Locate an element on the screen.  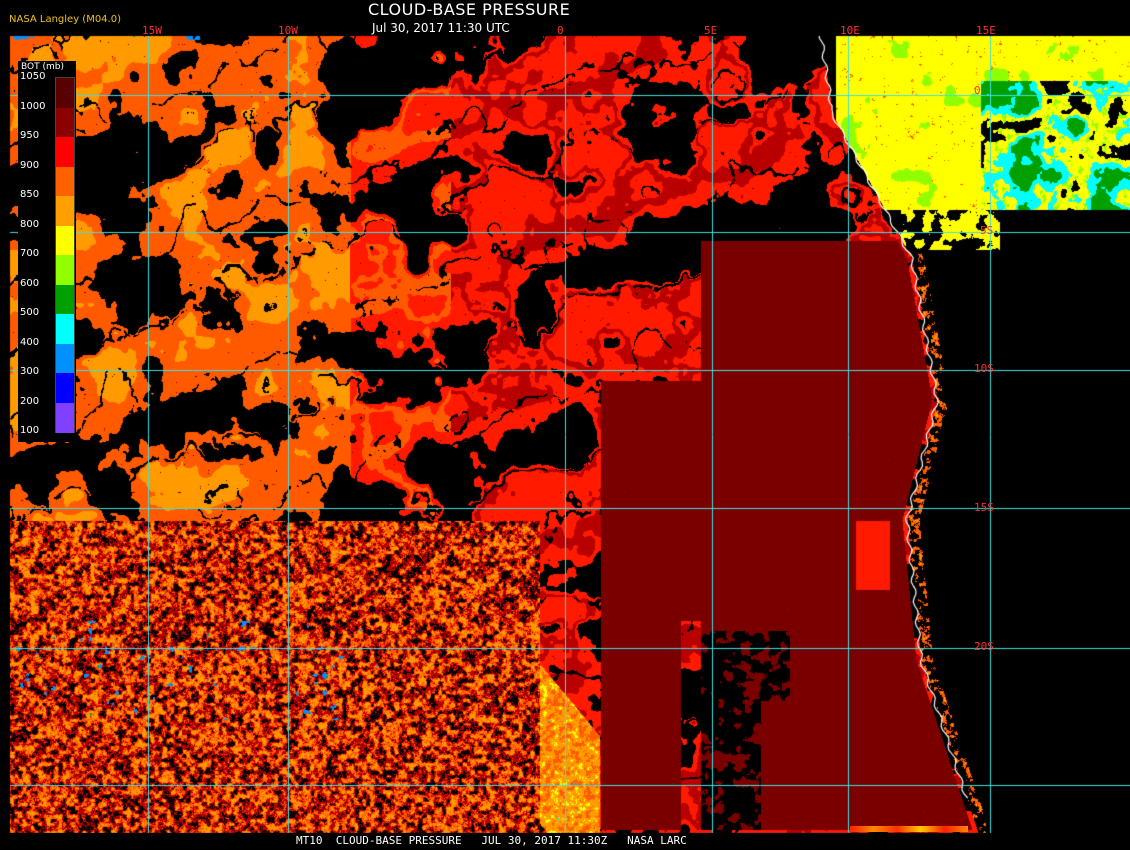
legend-level-label: 900 is located at coordinates (30, 165).